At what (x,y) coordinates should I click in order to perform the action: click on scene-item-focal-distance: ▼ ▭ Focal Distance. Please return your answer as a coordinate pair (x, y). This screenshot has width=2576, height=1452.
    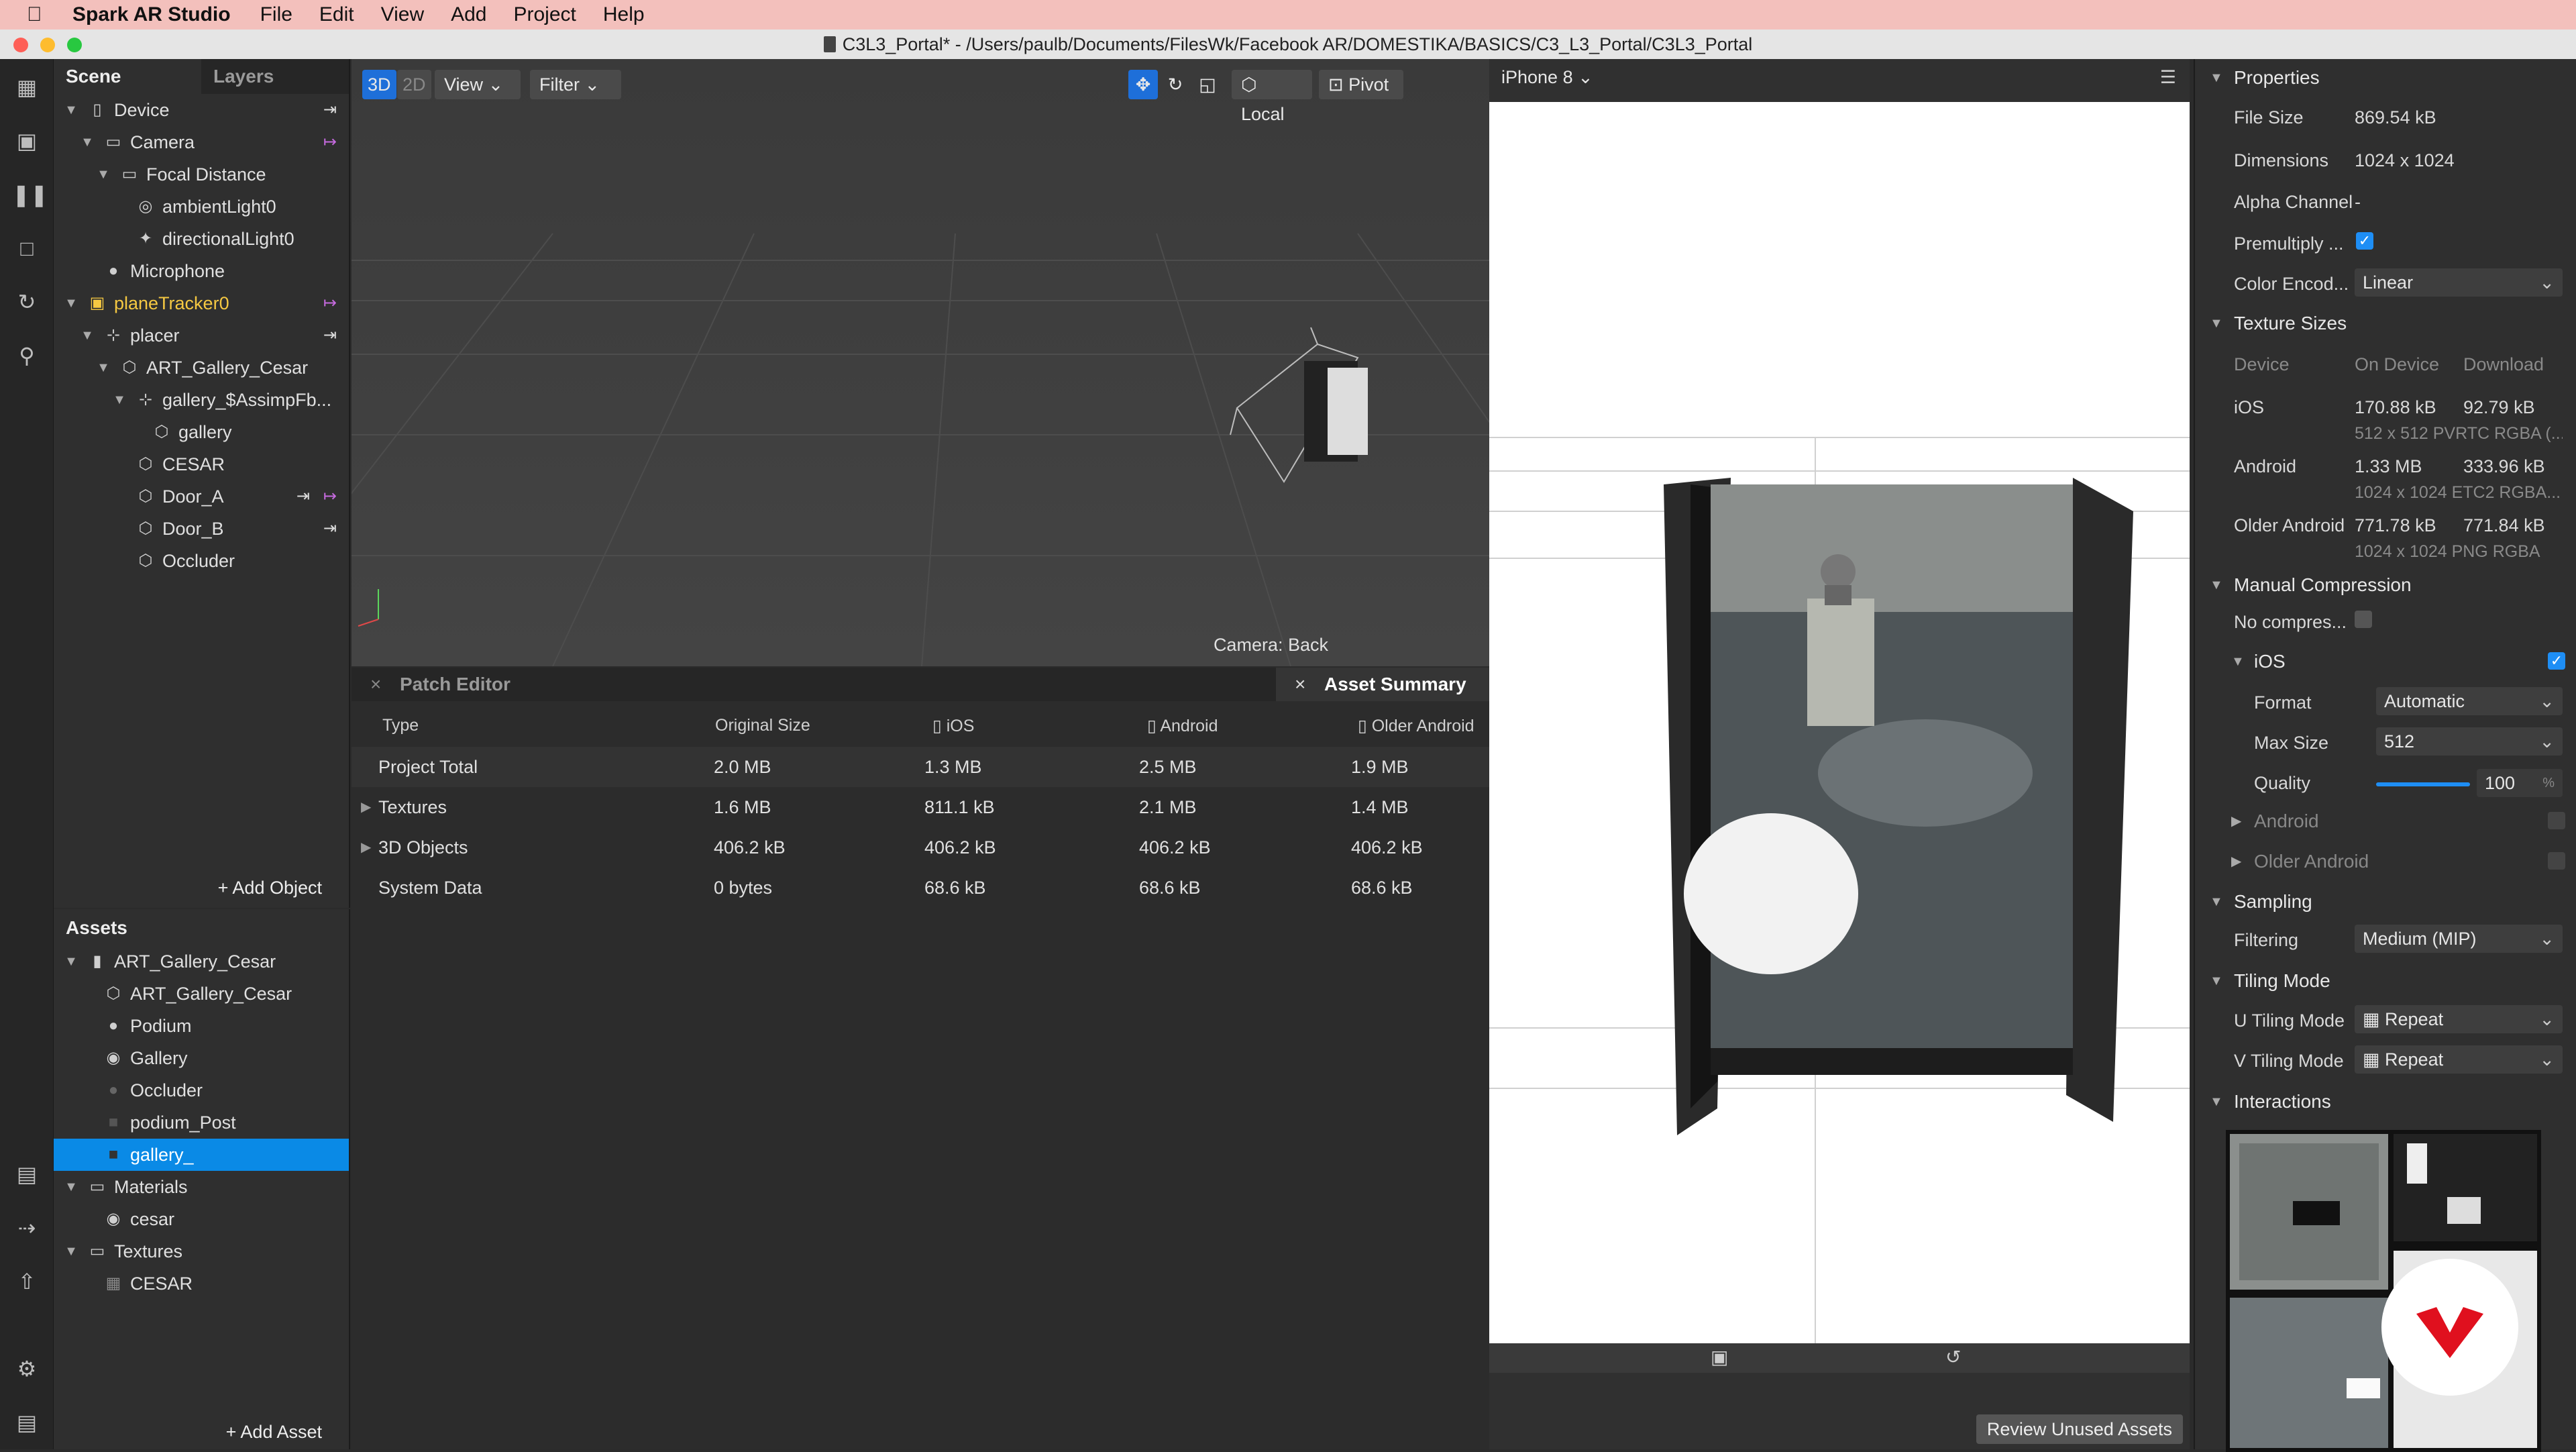
    Looking at the image, I should click on (201, 175).